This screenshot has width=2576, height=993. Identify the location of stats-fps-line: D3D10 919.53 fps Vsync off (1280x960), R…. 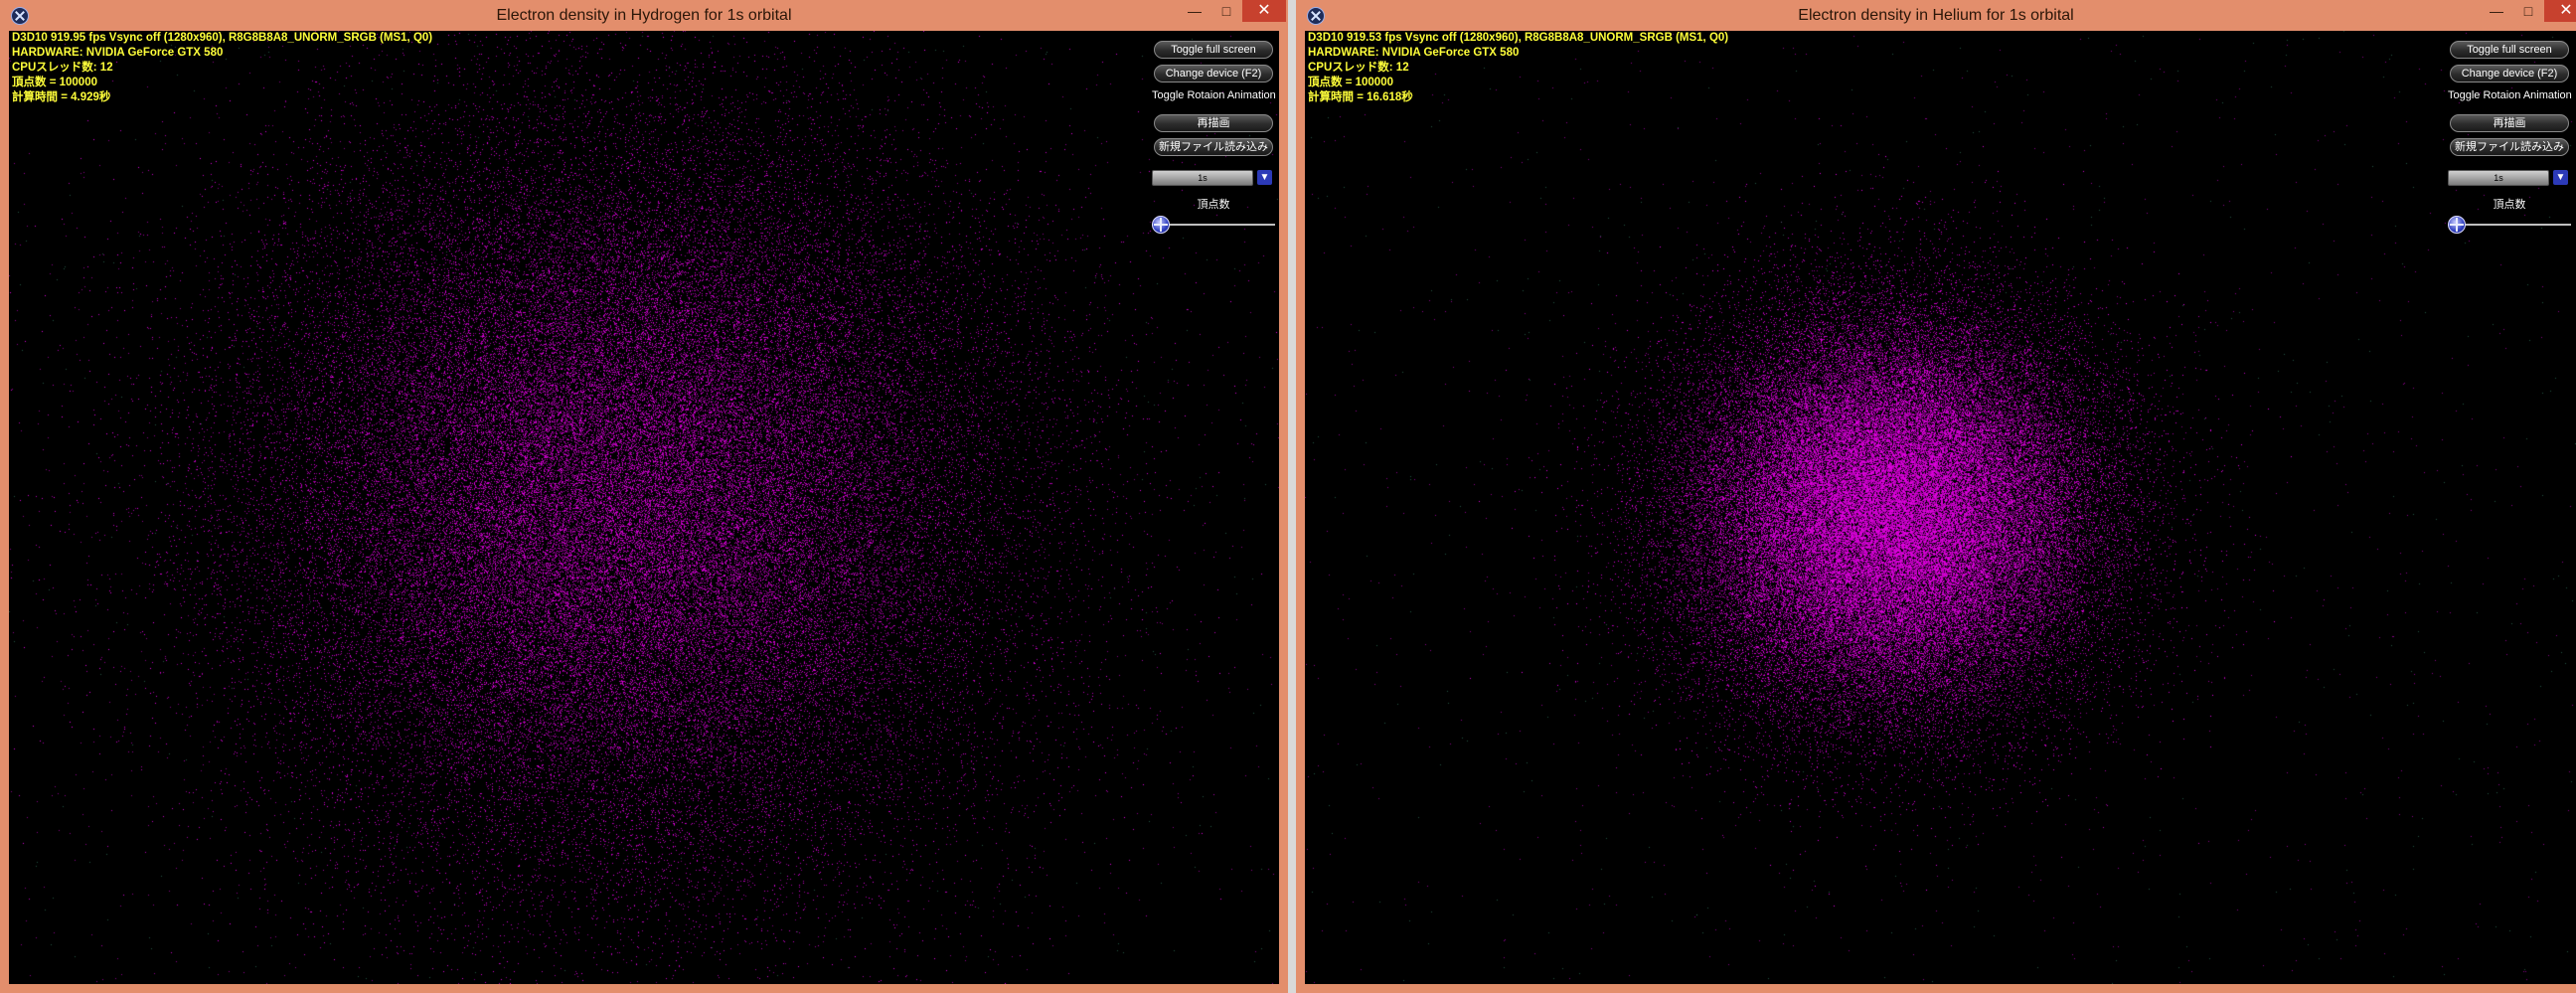
(1518, 38).